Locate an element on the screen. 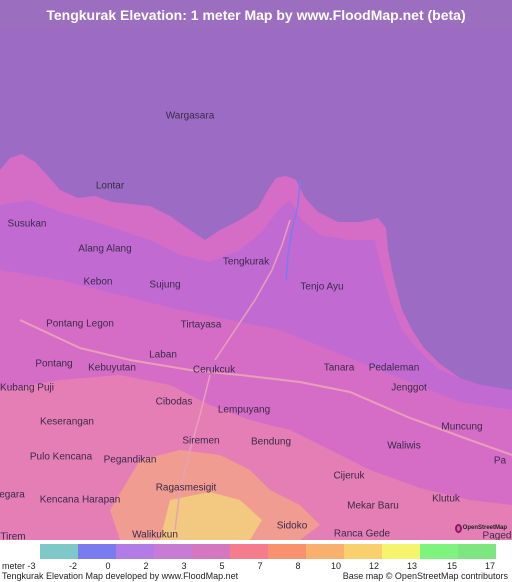 Image resolution: width=512 pixels, height=582 pixels. place-tengkurak: Tengkurak is located at coordinates (246, 262).